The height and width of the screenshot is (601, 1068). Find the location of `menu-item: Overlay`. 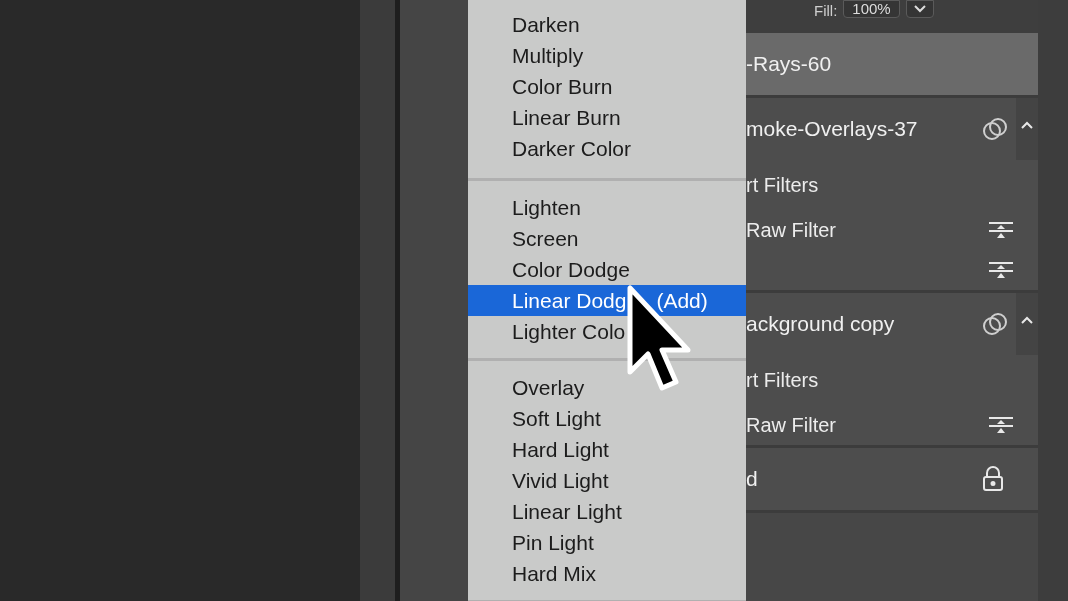

menu-item: Overlay is located at coordinates (607, 387).